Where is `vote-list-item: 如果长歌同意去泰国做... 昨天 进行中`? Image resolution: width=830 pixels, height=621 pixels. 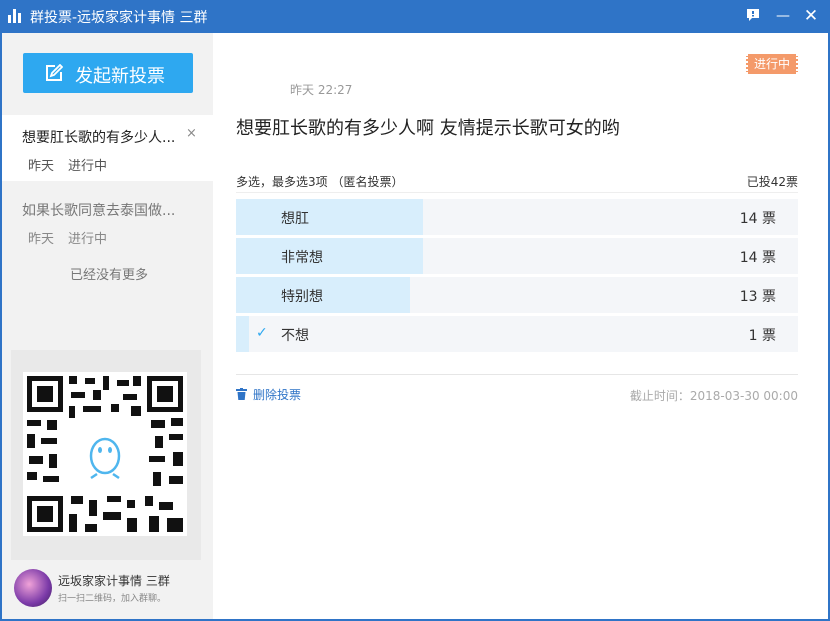
vote-list-item: 如果长歌同意去泰国做... 昨天 进行中 is located at coordinates (107, 221).